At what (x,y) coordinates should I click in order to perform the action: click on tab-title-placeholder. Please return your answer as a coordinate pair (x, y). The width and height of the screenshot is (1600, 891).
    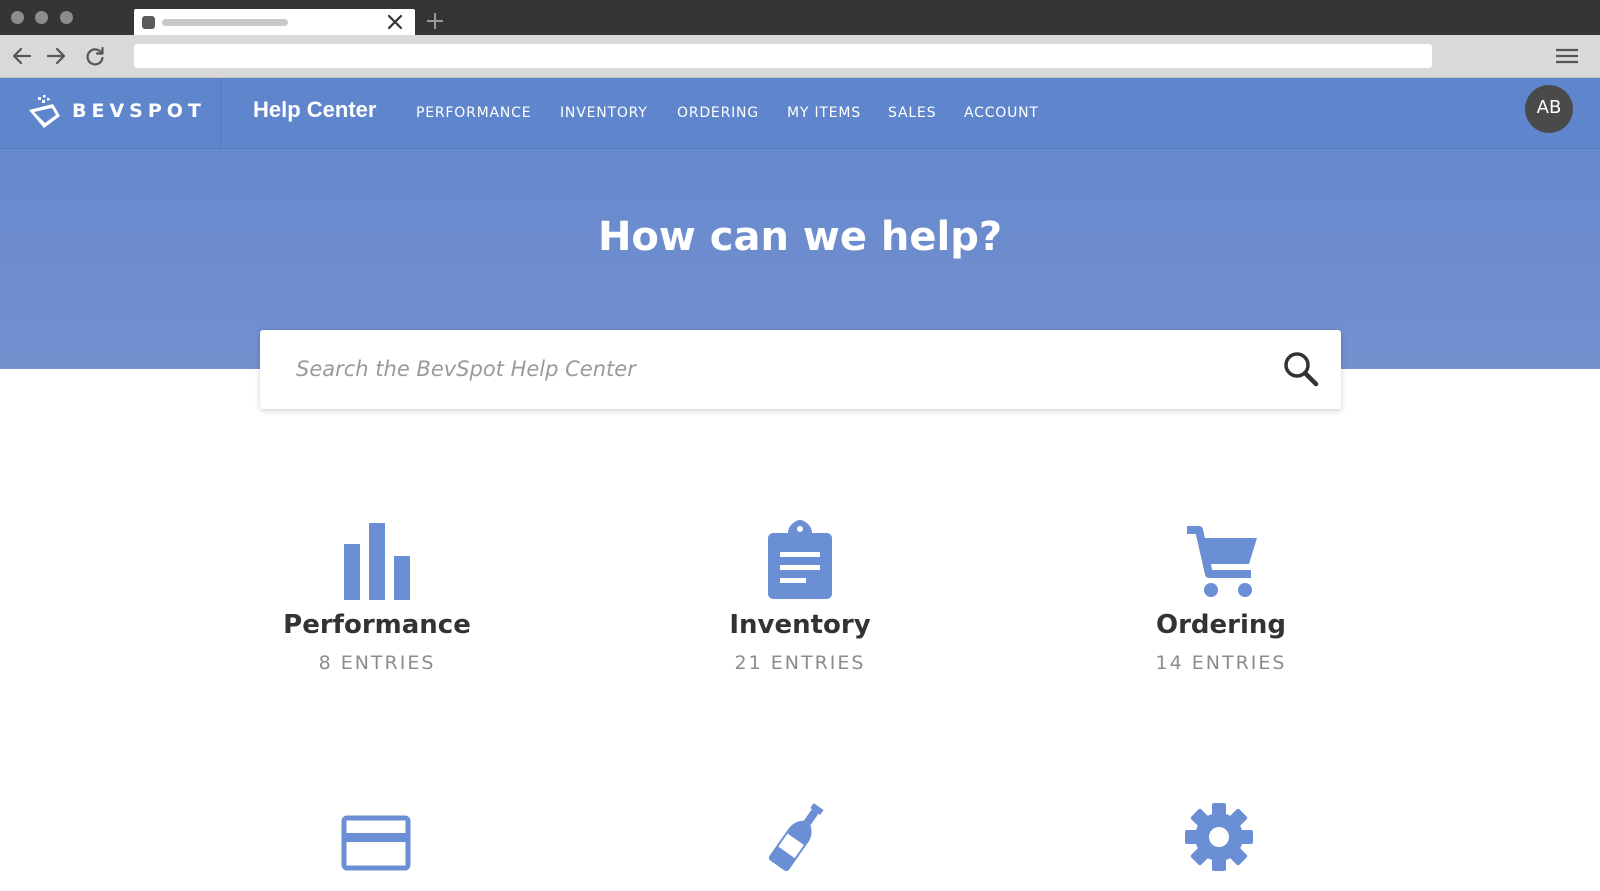
    Looking at the image, I should click on (225, 22).